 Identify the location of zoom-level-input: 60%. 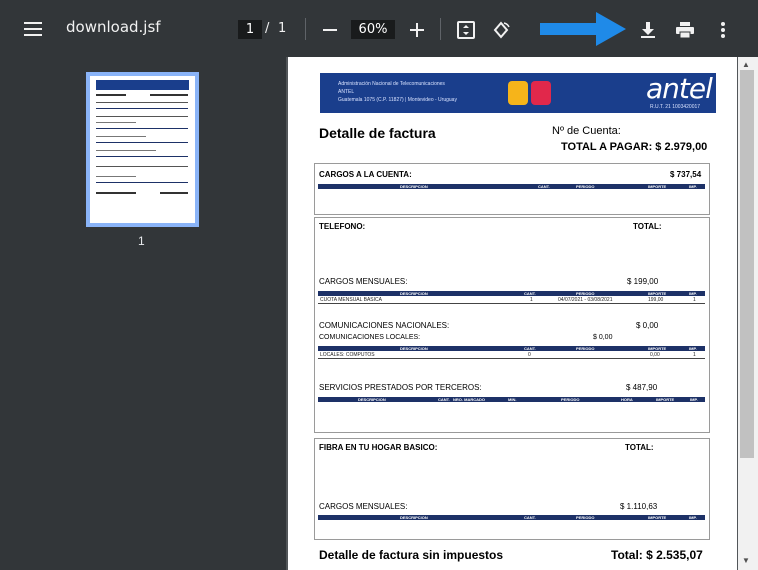
(373, 29).